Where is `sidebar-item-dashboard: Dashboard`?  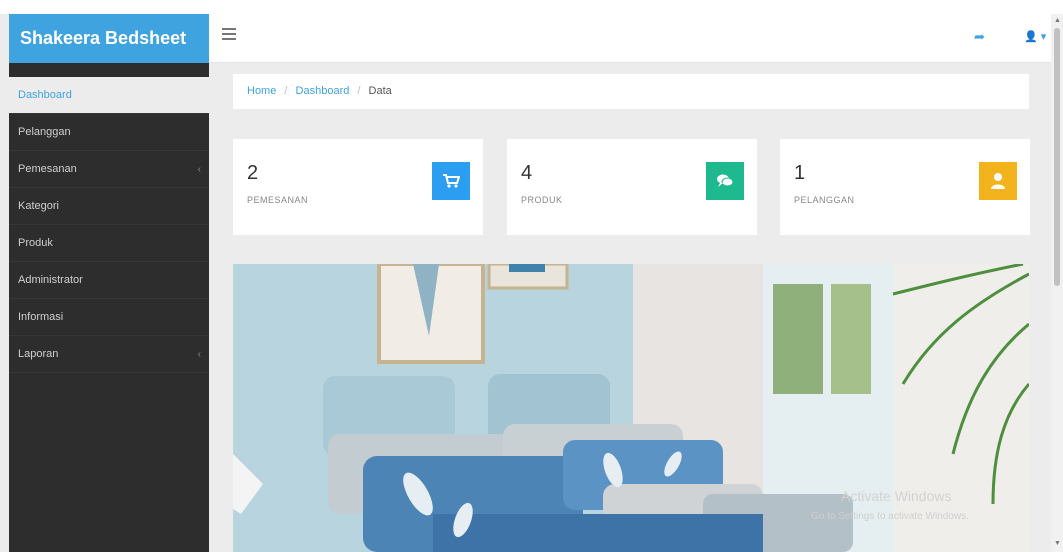 sidebar-item-dashboard: Dashboard is located at coordinates (109, 95).